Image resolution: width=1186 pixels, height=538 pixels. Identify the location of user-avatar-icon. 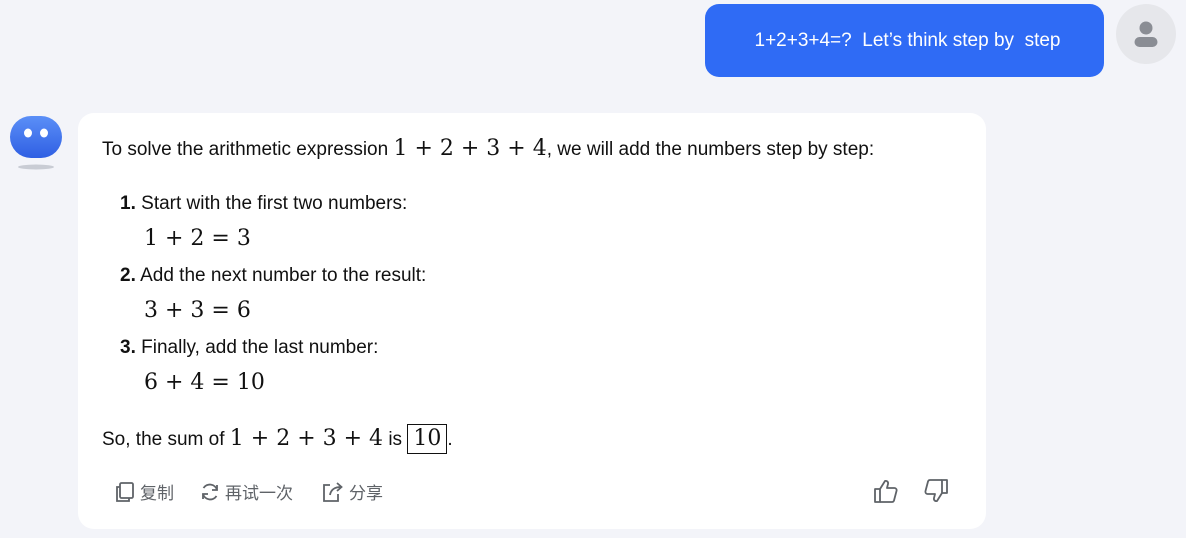
(1146, 34).